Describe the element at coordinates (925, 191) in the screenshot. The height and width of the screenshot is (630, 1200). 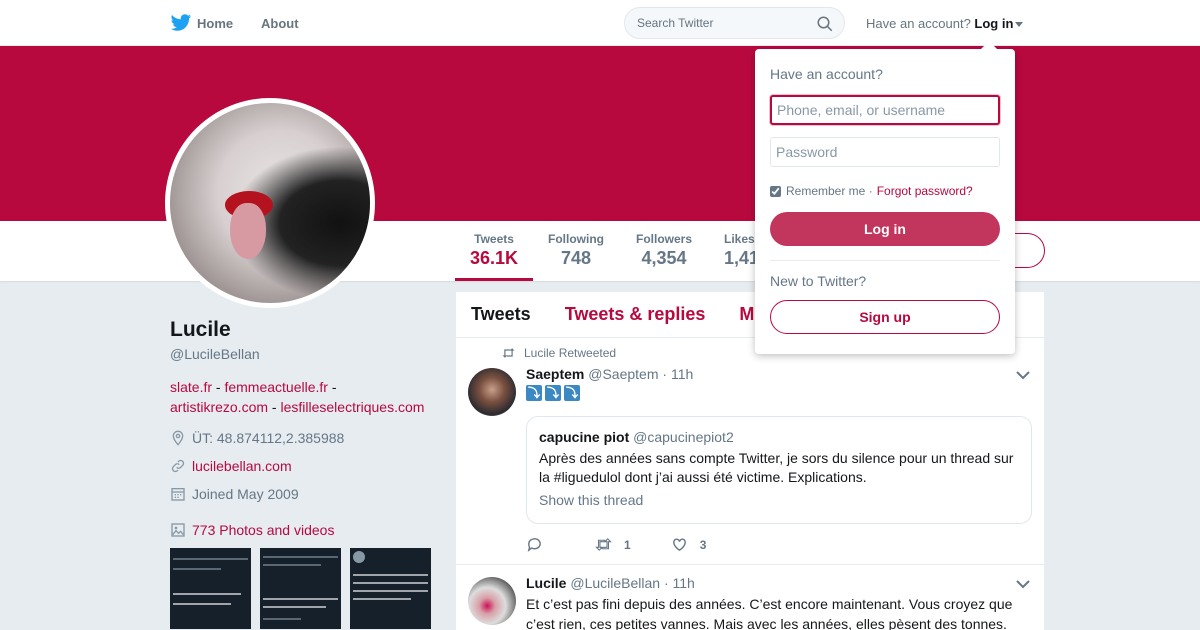
I see `forgot-password-link: Forgot password?` at that location.